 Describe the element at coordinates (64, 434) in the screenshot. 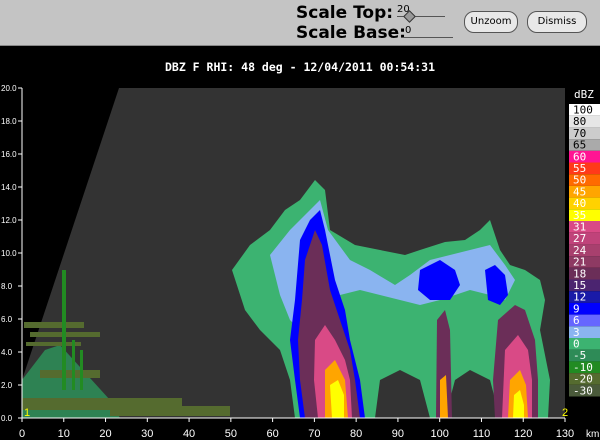

I see `x-tick-label: 10` at that location.